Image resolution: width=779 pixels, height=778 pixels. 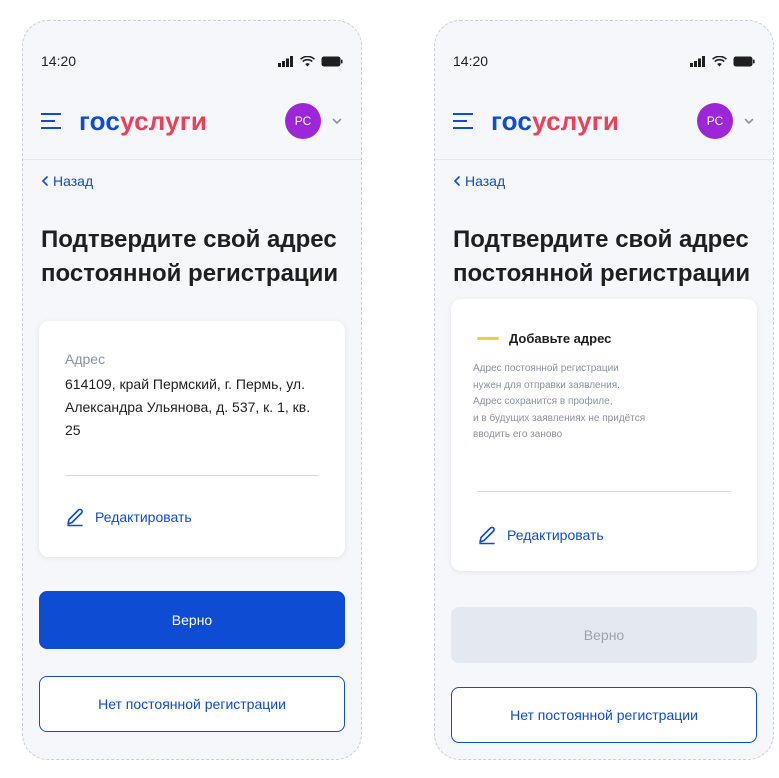 What do you see at coordinates (192, 620) in the screenshot?
I see `confirm-button: Верно` at bounding box center [192, 620].